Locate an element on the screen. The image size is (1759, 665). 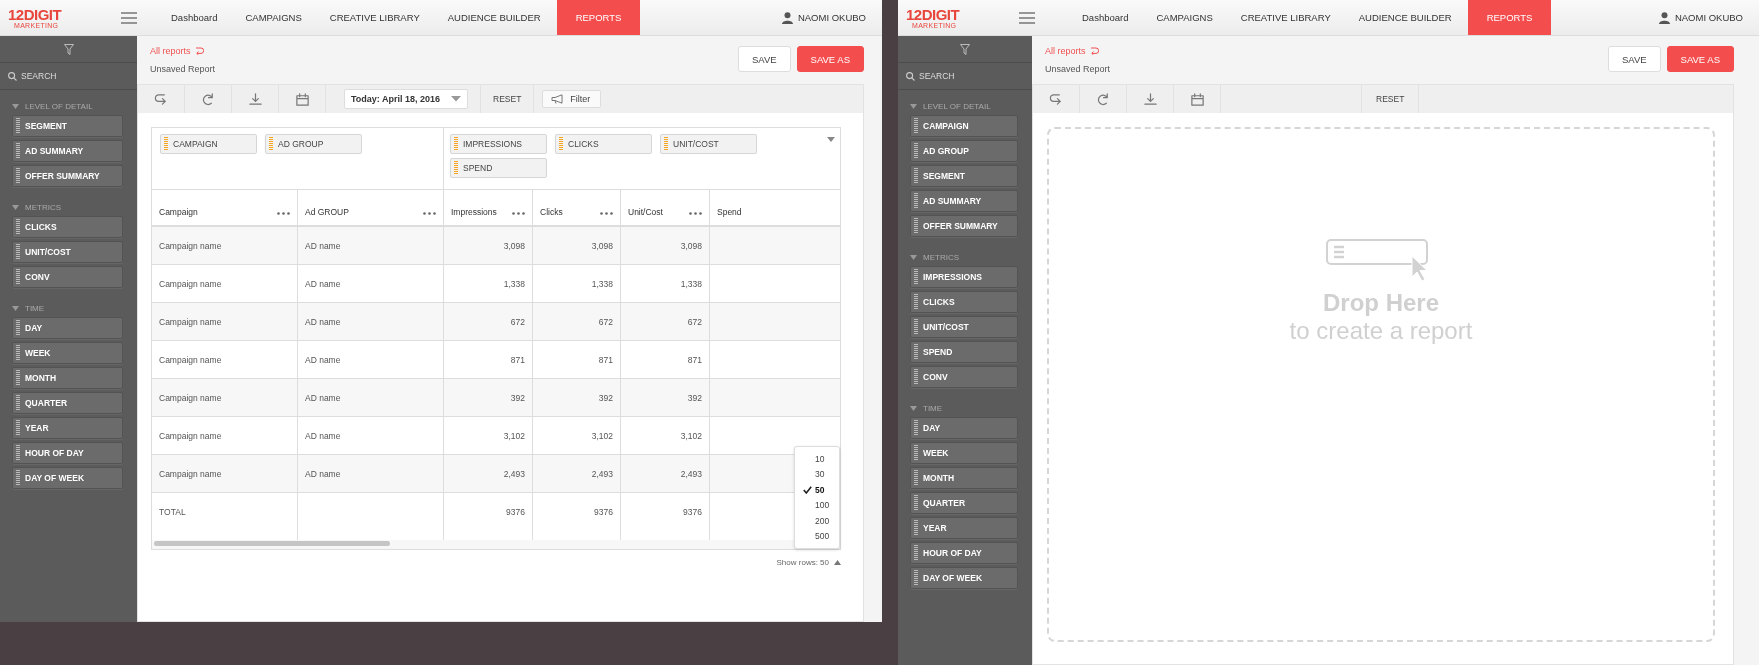
menu-option: 30 is located at coordinates (817, 474).